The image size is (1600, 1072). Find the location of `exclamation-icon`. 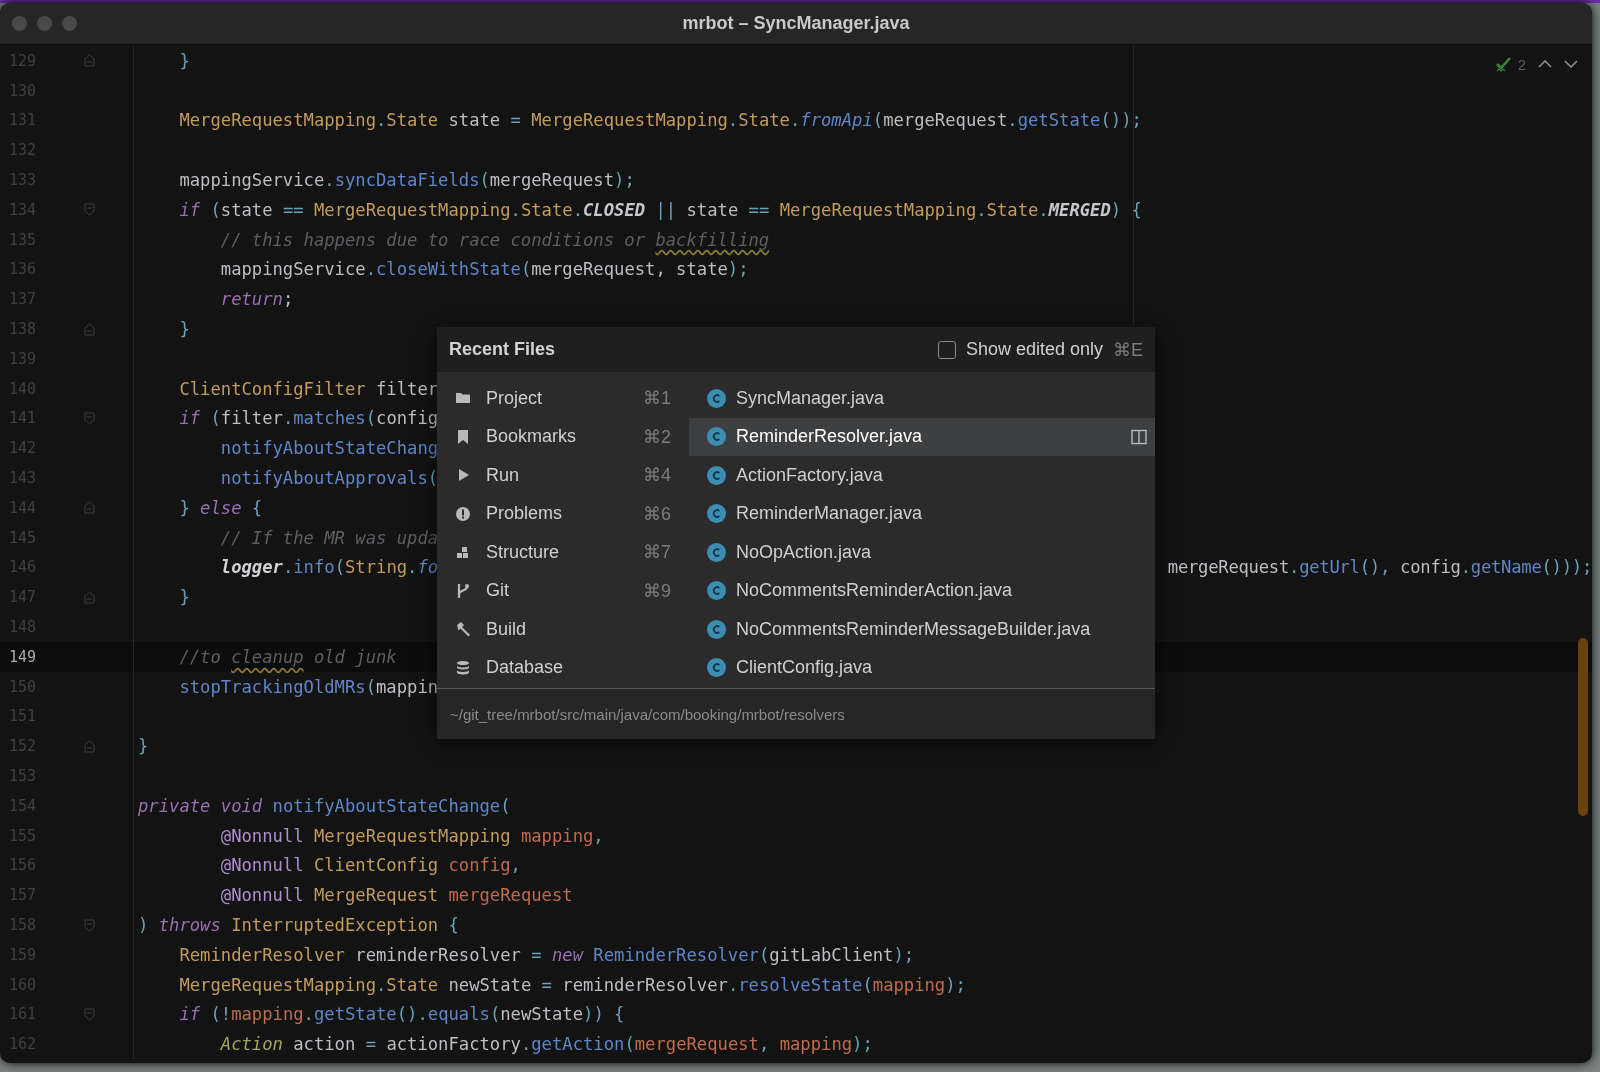

exclamation-icon is located at coordinates (463, 513).